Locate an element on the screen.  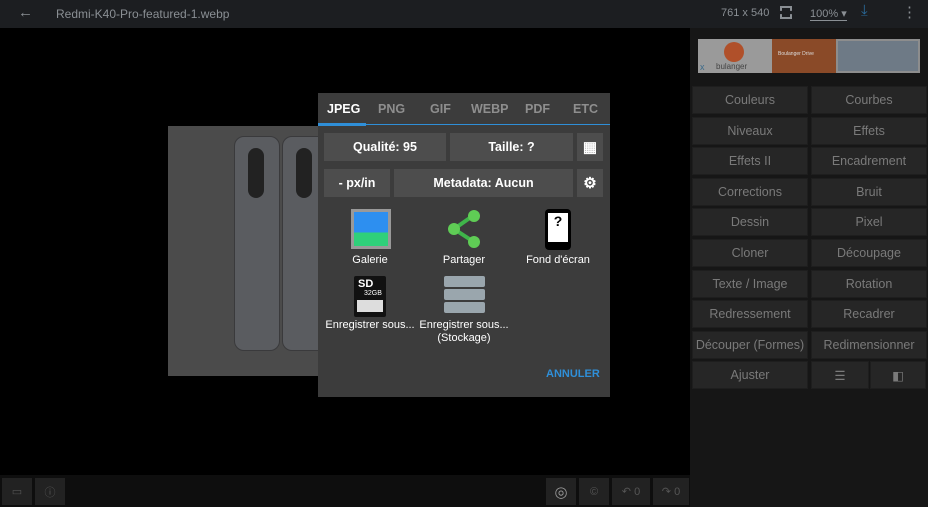
image-dimensions: 761 x 540 is located at coordinates (745, 13).